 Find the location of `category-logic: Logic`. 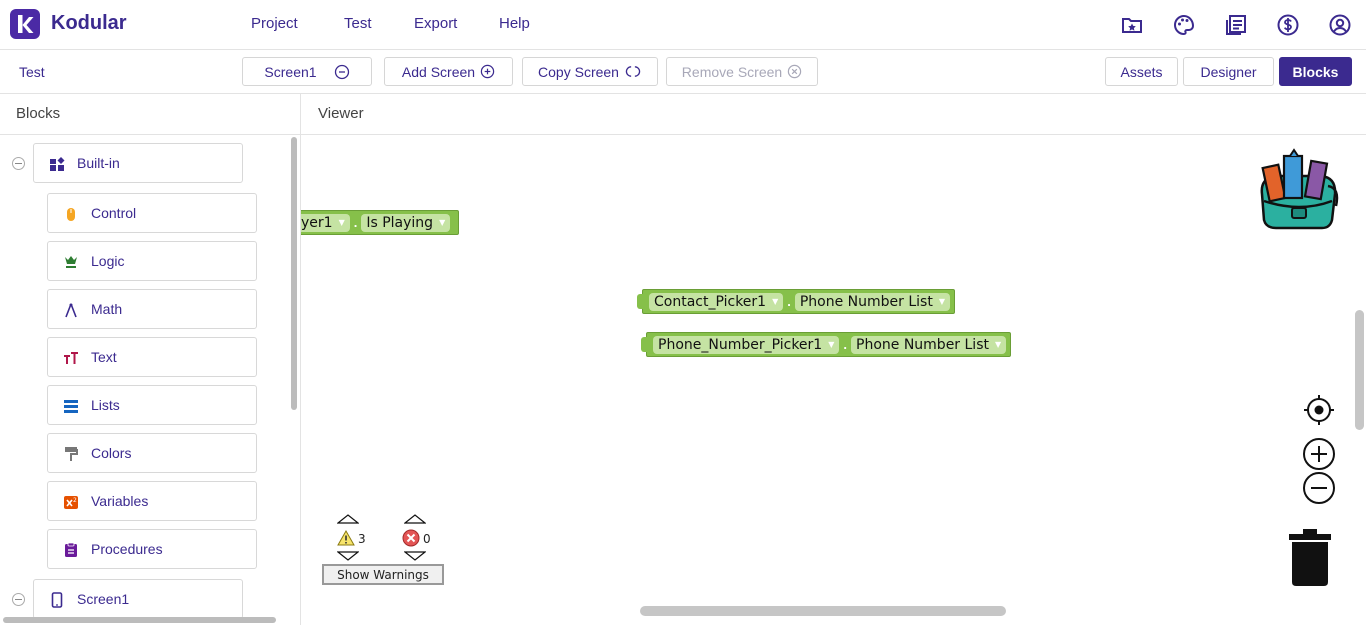

category-logic: Logic is located at coordinates (152, 261).